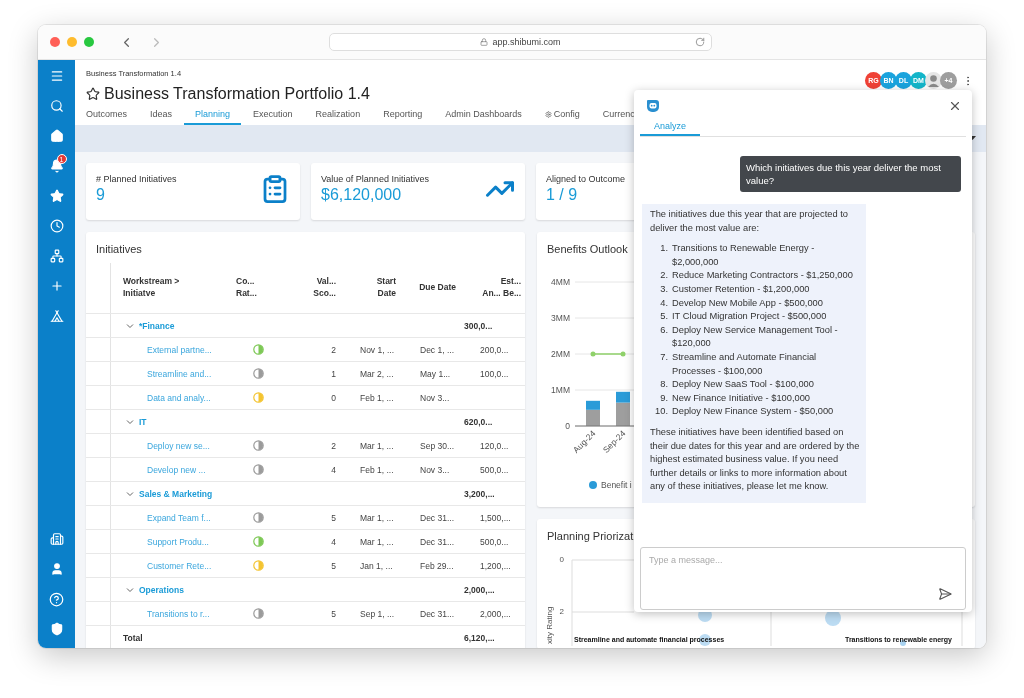 This screenshot has height=698, width=1024. I want to click on axis-tick-label: 3MM, so click(560, 318).